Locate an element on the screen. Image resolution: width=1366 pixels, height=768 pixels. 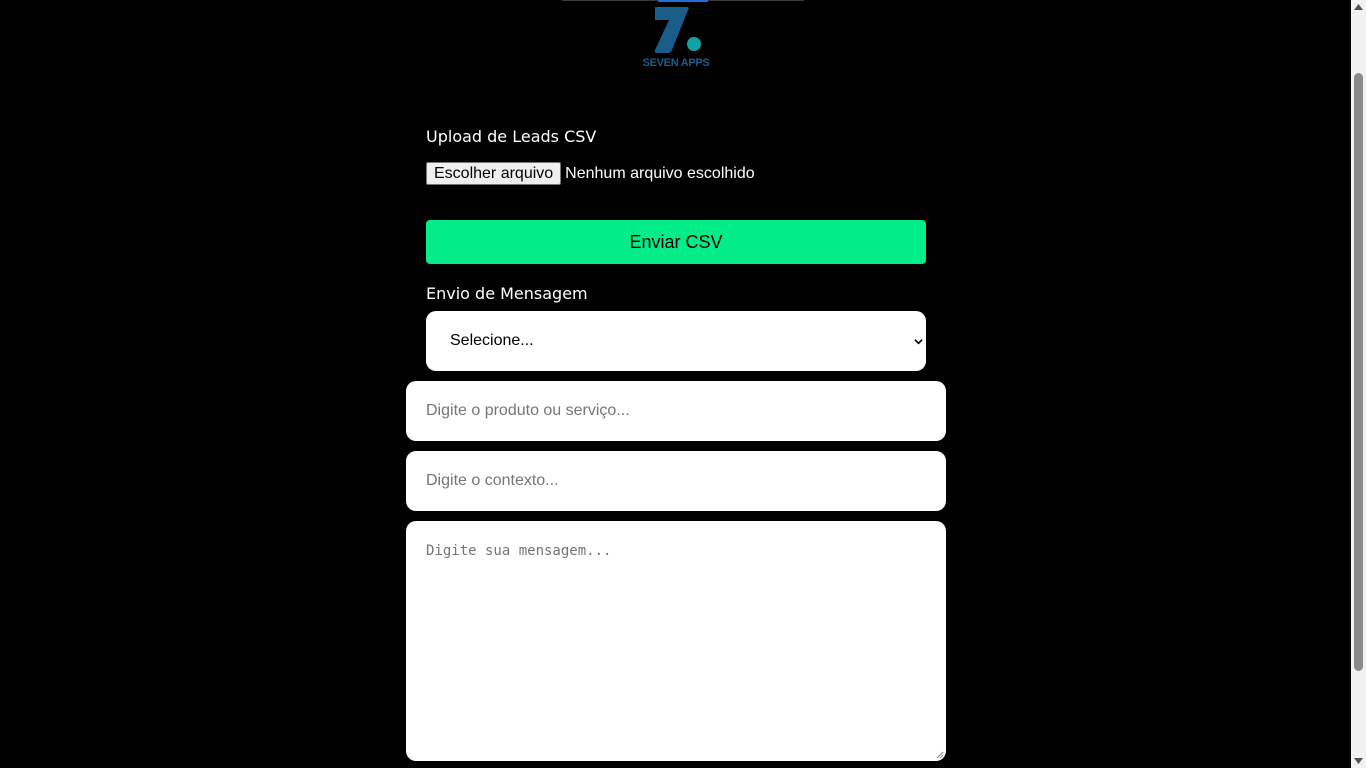
seven-apps-logo: SEVEN APPS is located at coordinates (676, 38).